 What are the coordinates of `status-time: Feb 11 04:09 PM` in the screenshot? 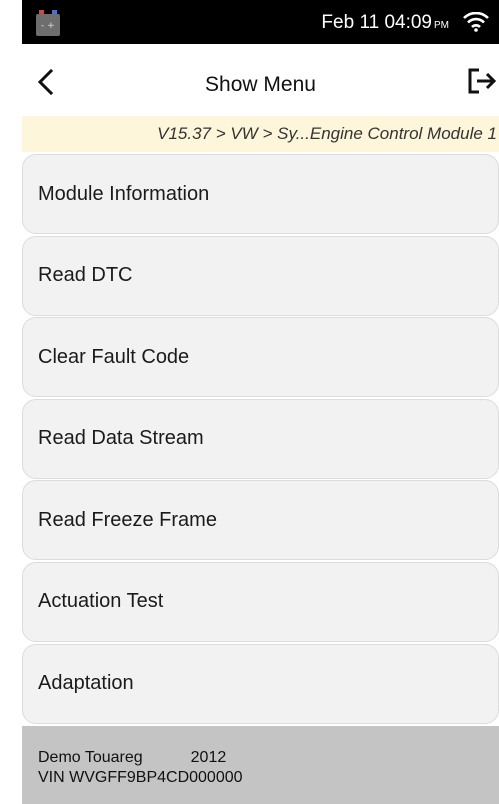 It's located at (385, 23).